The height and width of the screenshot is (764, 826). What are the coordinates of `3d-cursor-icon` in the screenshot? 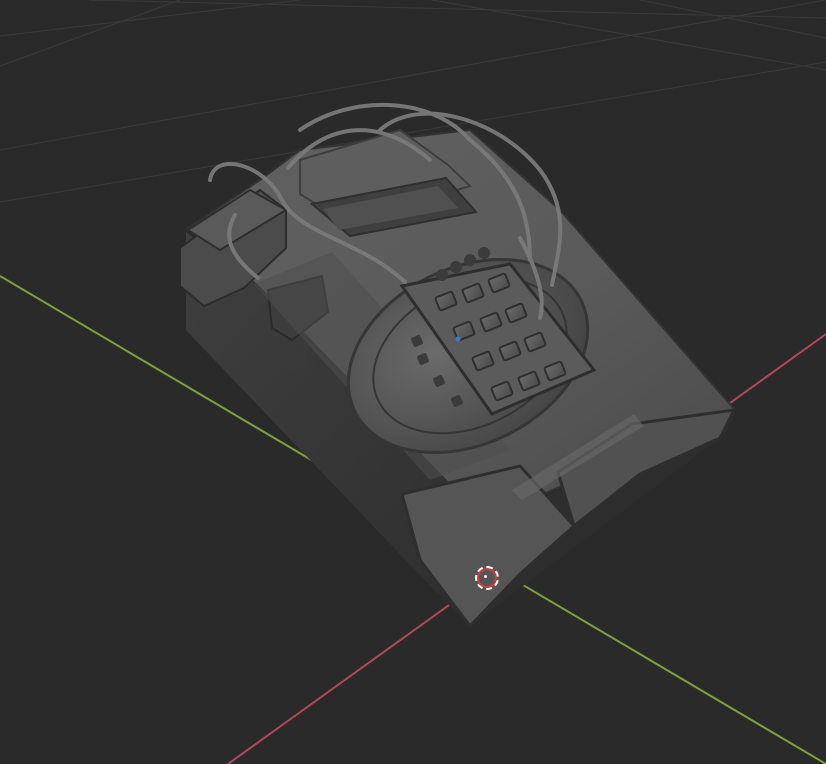 It's located at (487, 578).